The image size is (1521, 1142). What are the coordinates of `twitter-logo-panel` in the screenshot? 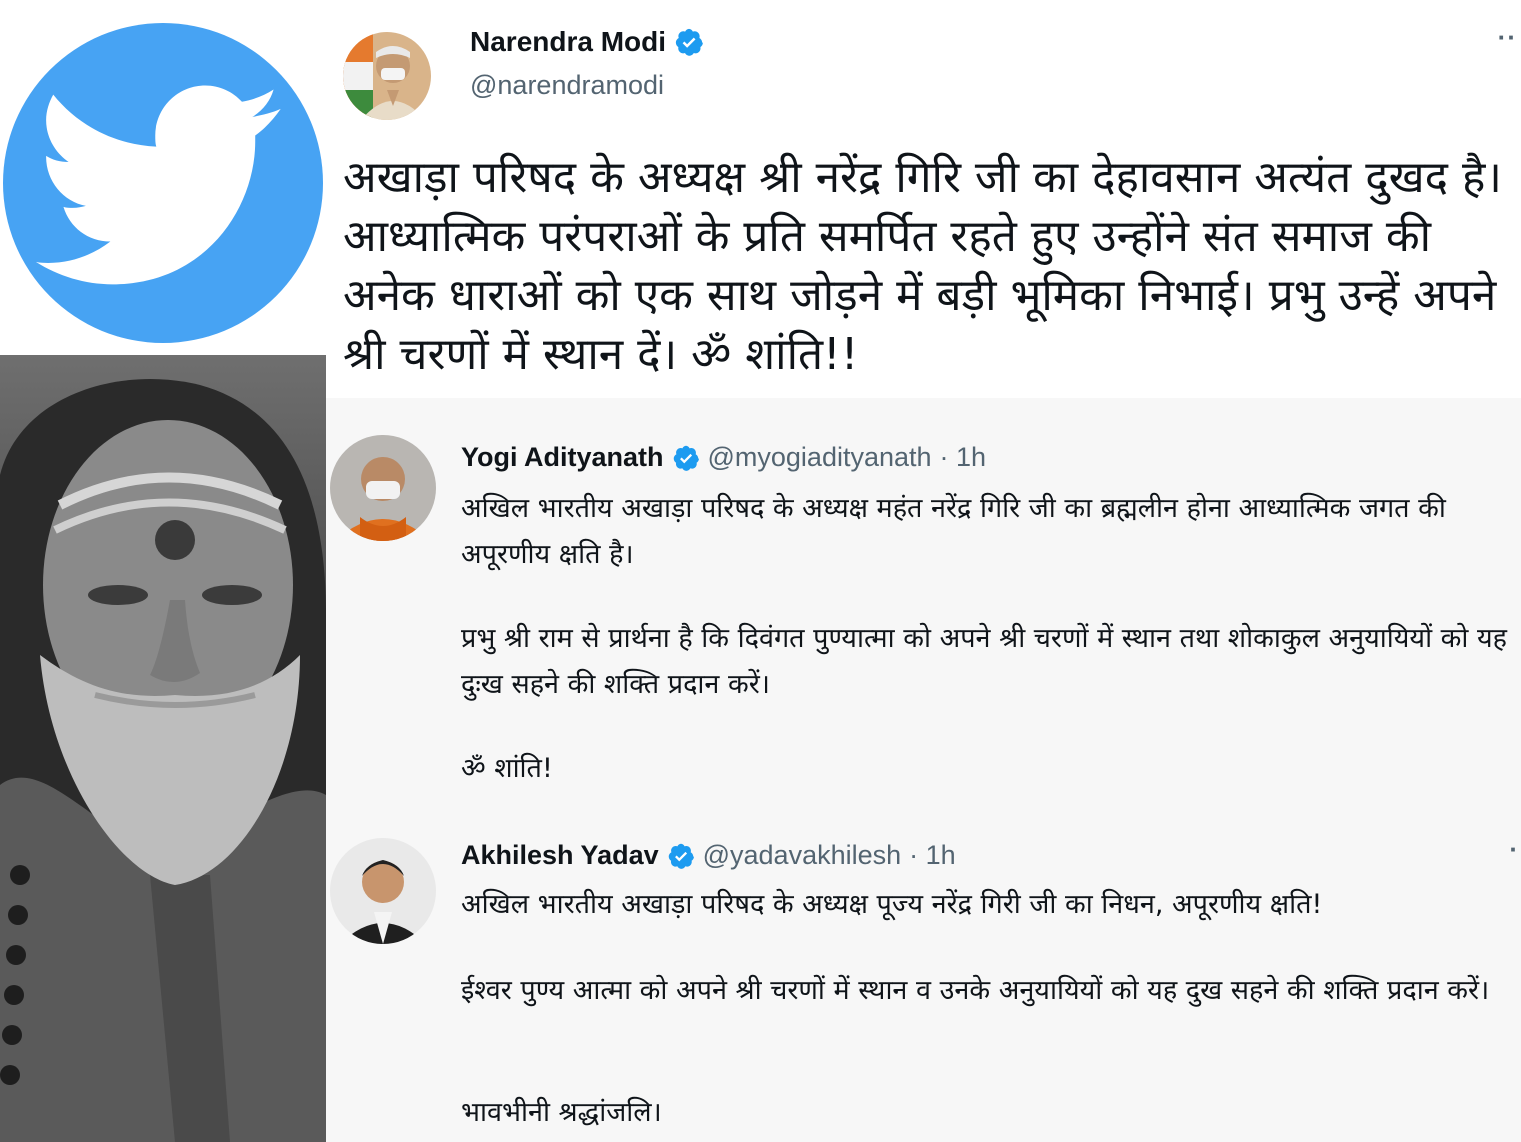 It's located at (163, 177).